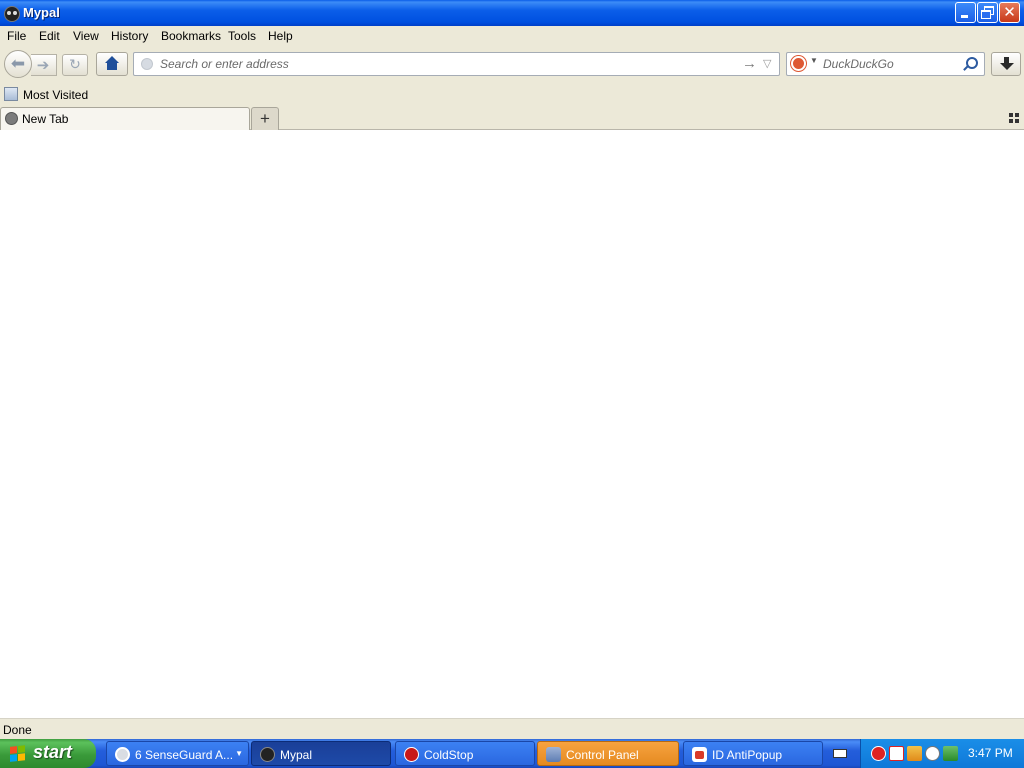  I want to click on close-button: ✕, so click(1009, 12).